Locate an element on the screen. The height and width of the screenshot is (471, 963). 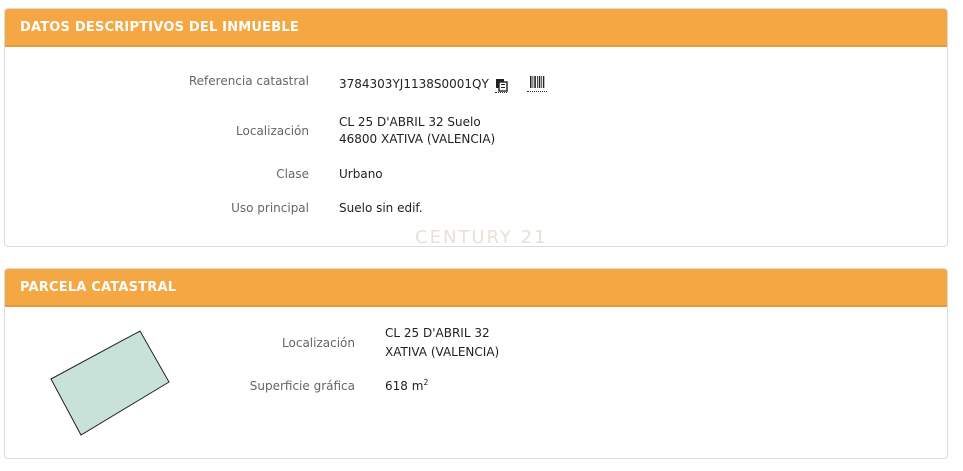
superficie-grafica-label: Superficie gráfica is located at coordinates (302, 386).